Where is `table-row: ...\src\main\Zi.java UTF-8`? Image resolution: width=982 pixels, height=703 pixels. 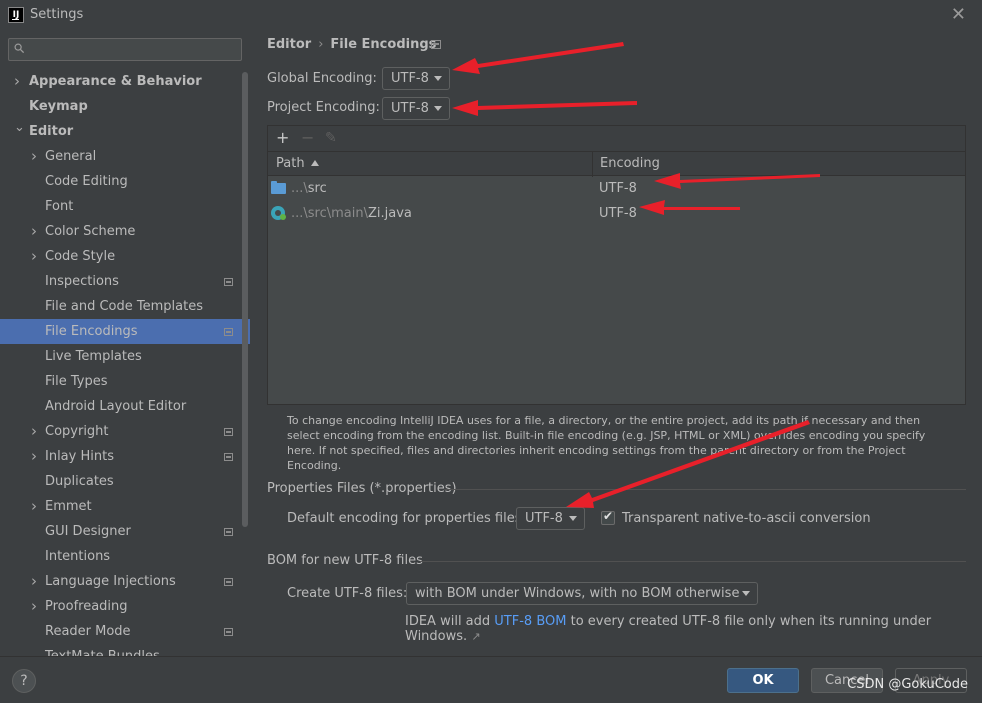
table-row: ...\src\main\Zi.java UTF-8 is located at coordinates (616, 213).